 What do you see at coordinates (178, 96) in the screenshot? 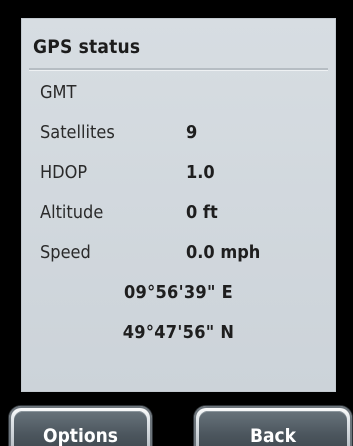
I see `row-gmt: GMT` at bounding box center [178, 96].